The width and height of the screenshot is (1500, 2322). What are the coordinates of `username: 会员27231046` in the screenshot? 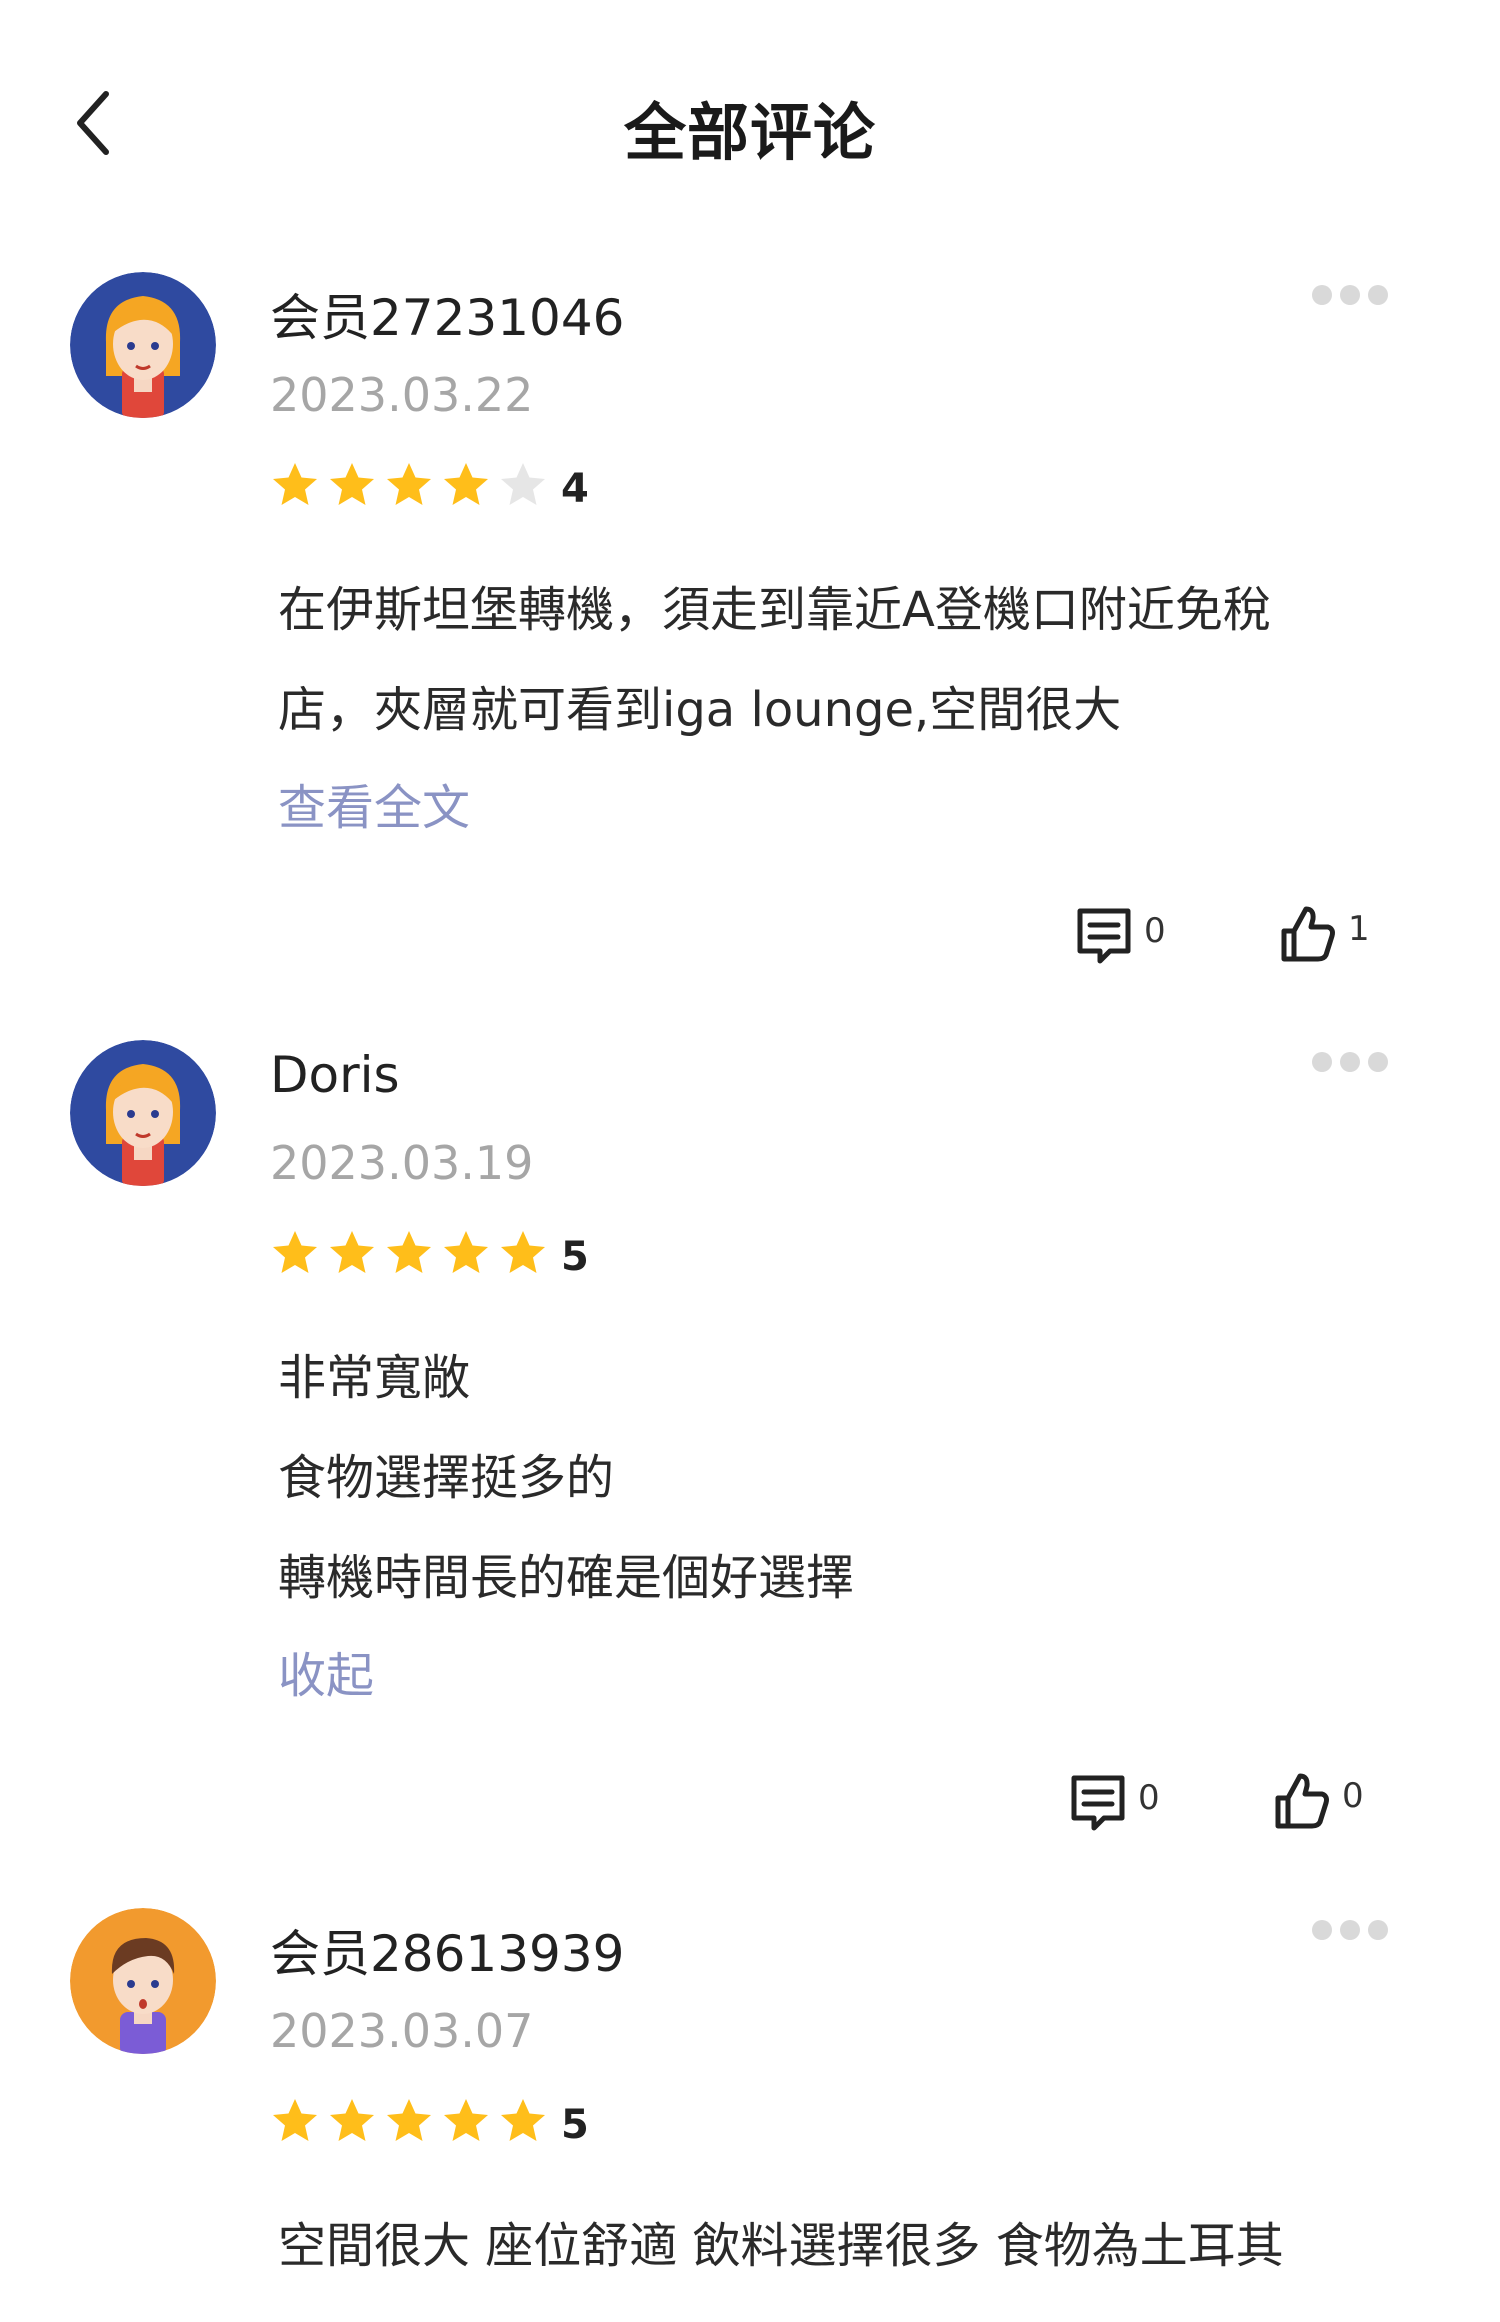 It's located at (447, 314).